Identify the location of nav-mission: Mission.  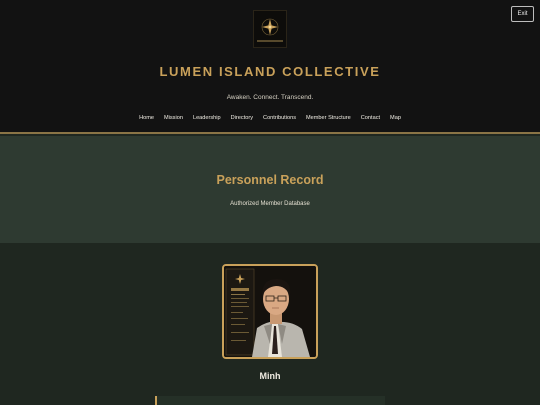
(173, 118).